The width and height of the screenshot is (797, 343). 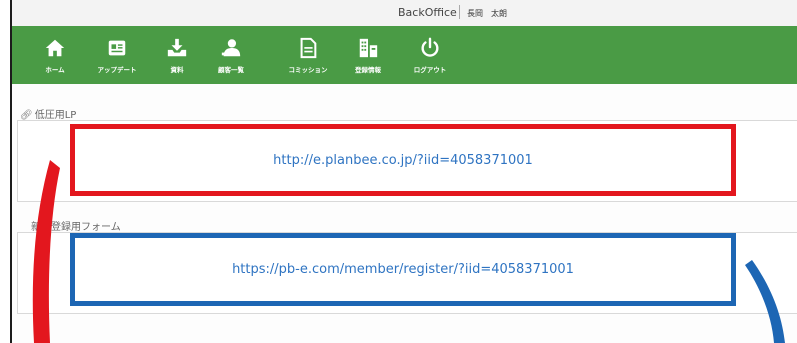 What do you see at coordinates (368, 70) in the screenshot?
I see `nav-label: 登録情報` at bounding box center [368, 70].